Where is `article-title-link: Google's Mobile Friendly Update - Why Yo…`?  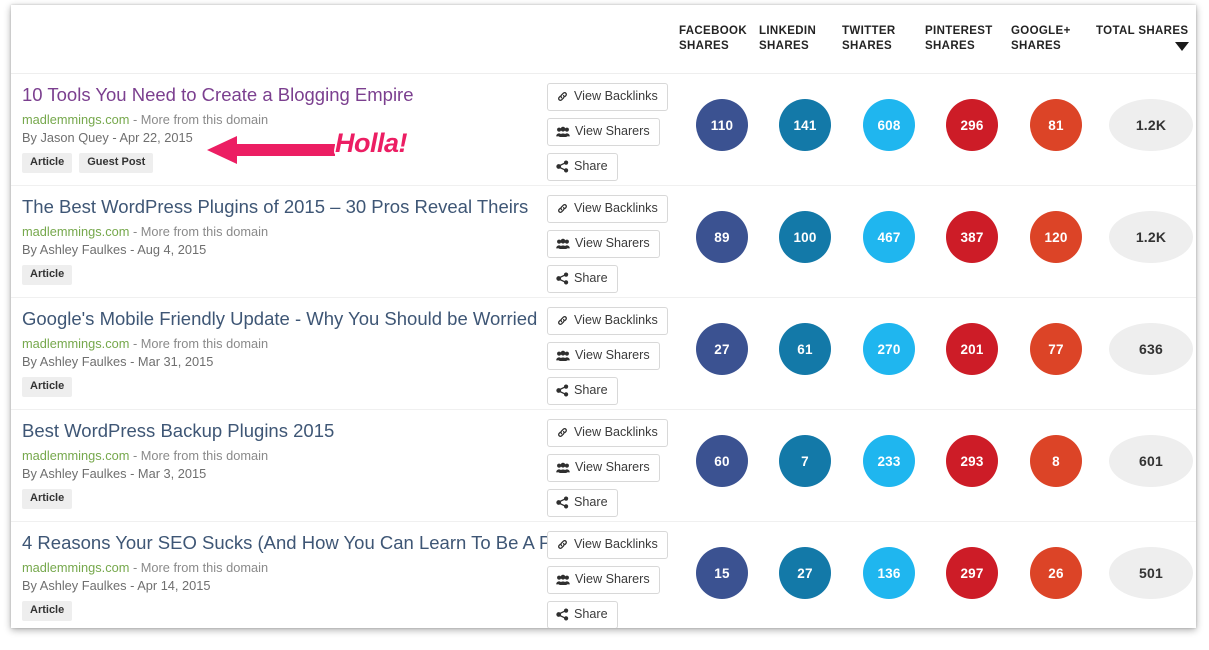
article-title-link: Google's Mobile Friendly Update - Why Yo… is located at coordinates (279, 319).